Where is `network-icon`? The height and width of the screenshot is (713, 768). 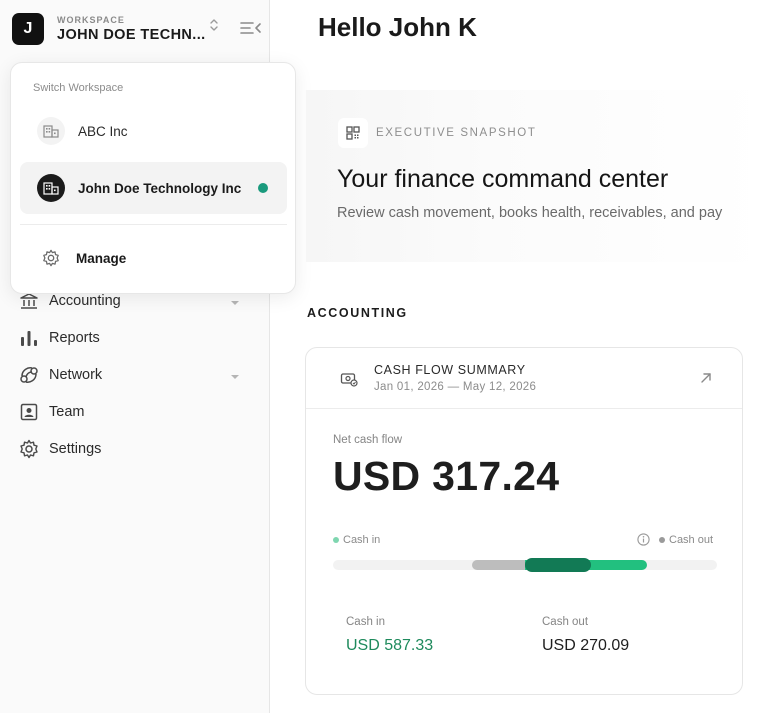
network-icon is located at coordinates (29, 375).